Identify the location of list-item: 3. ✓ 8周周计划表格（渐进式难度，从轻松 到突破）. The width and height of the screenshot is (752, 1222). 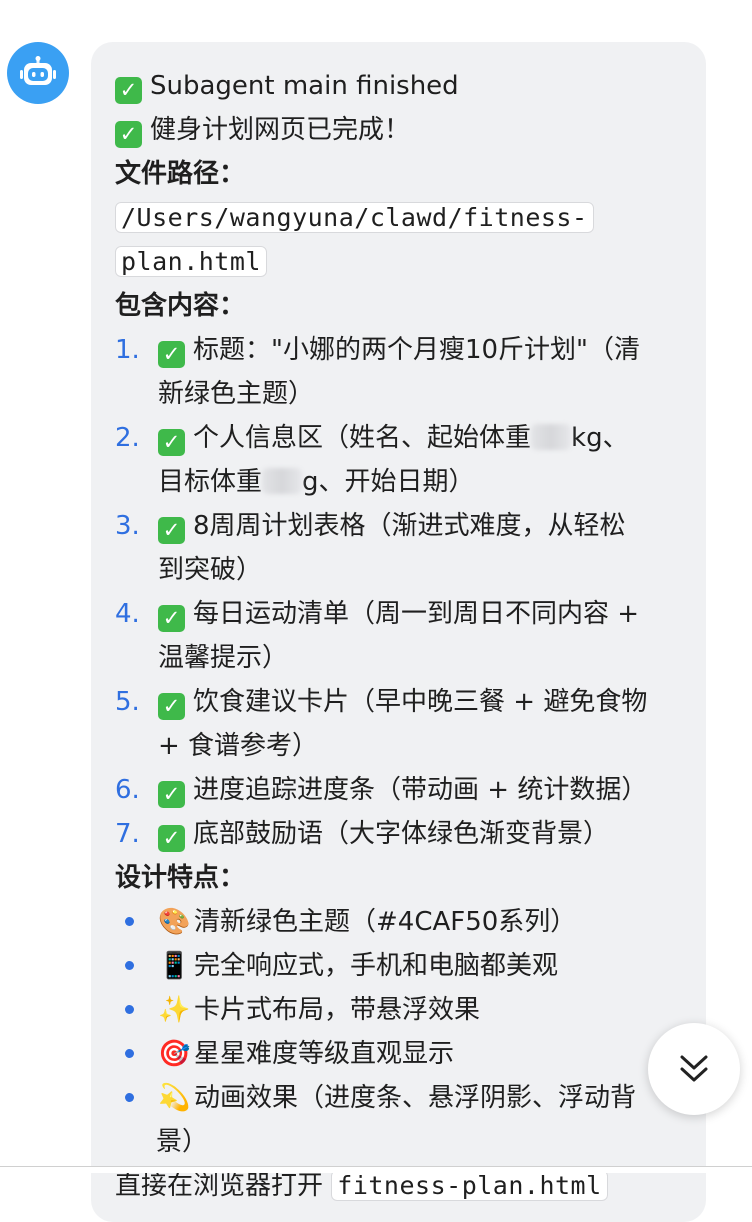
(398, 548).